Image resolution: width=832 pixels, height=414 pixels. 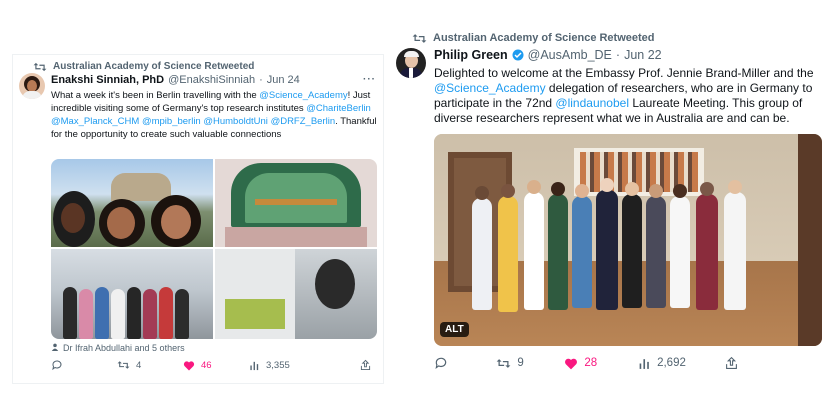 I want to click on like-count: 46, so click(x=206, y=365).